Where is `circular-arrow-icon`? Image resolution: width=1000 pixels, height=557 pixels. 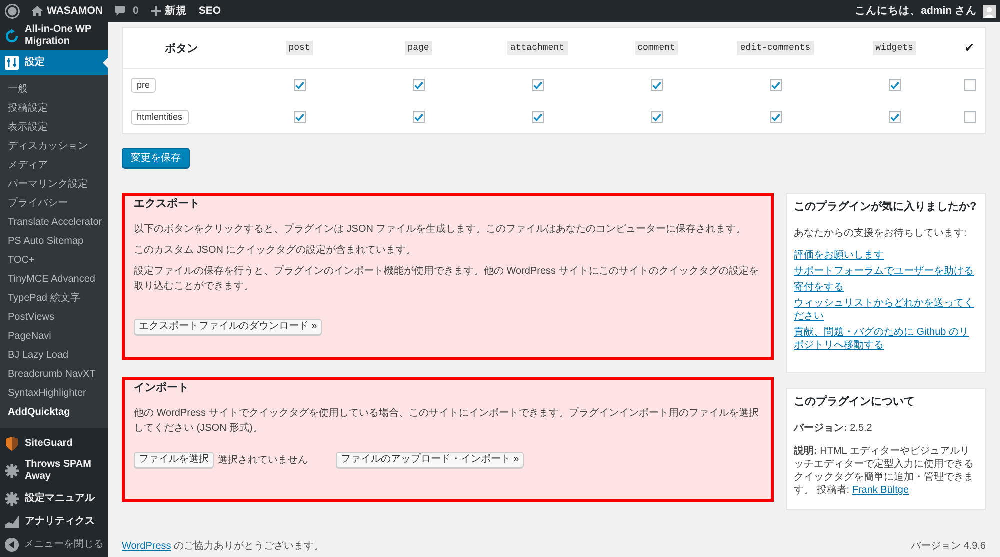 circular-arrow-icon is located at coordinates (12, 36).